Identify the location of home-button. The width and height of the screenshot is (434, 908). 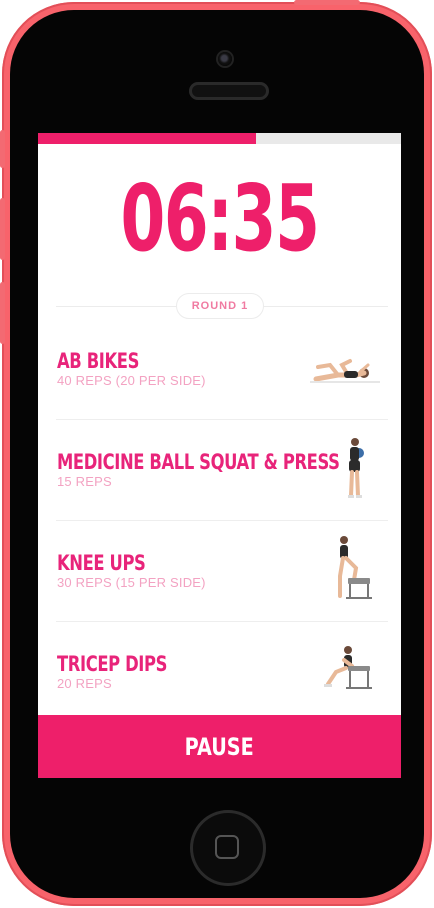
(228, 848).